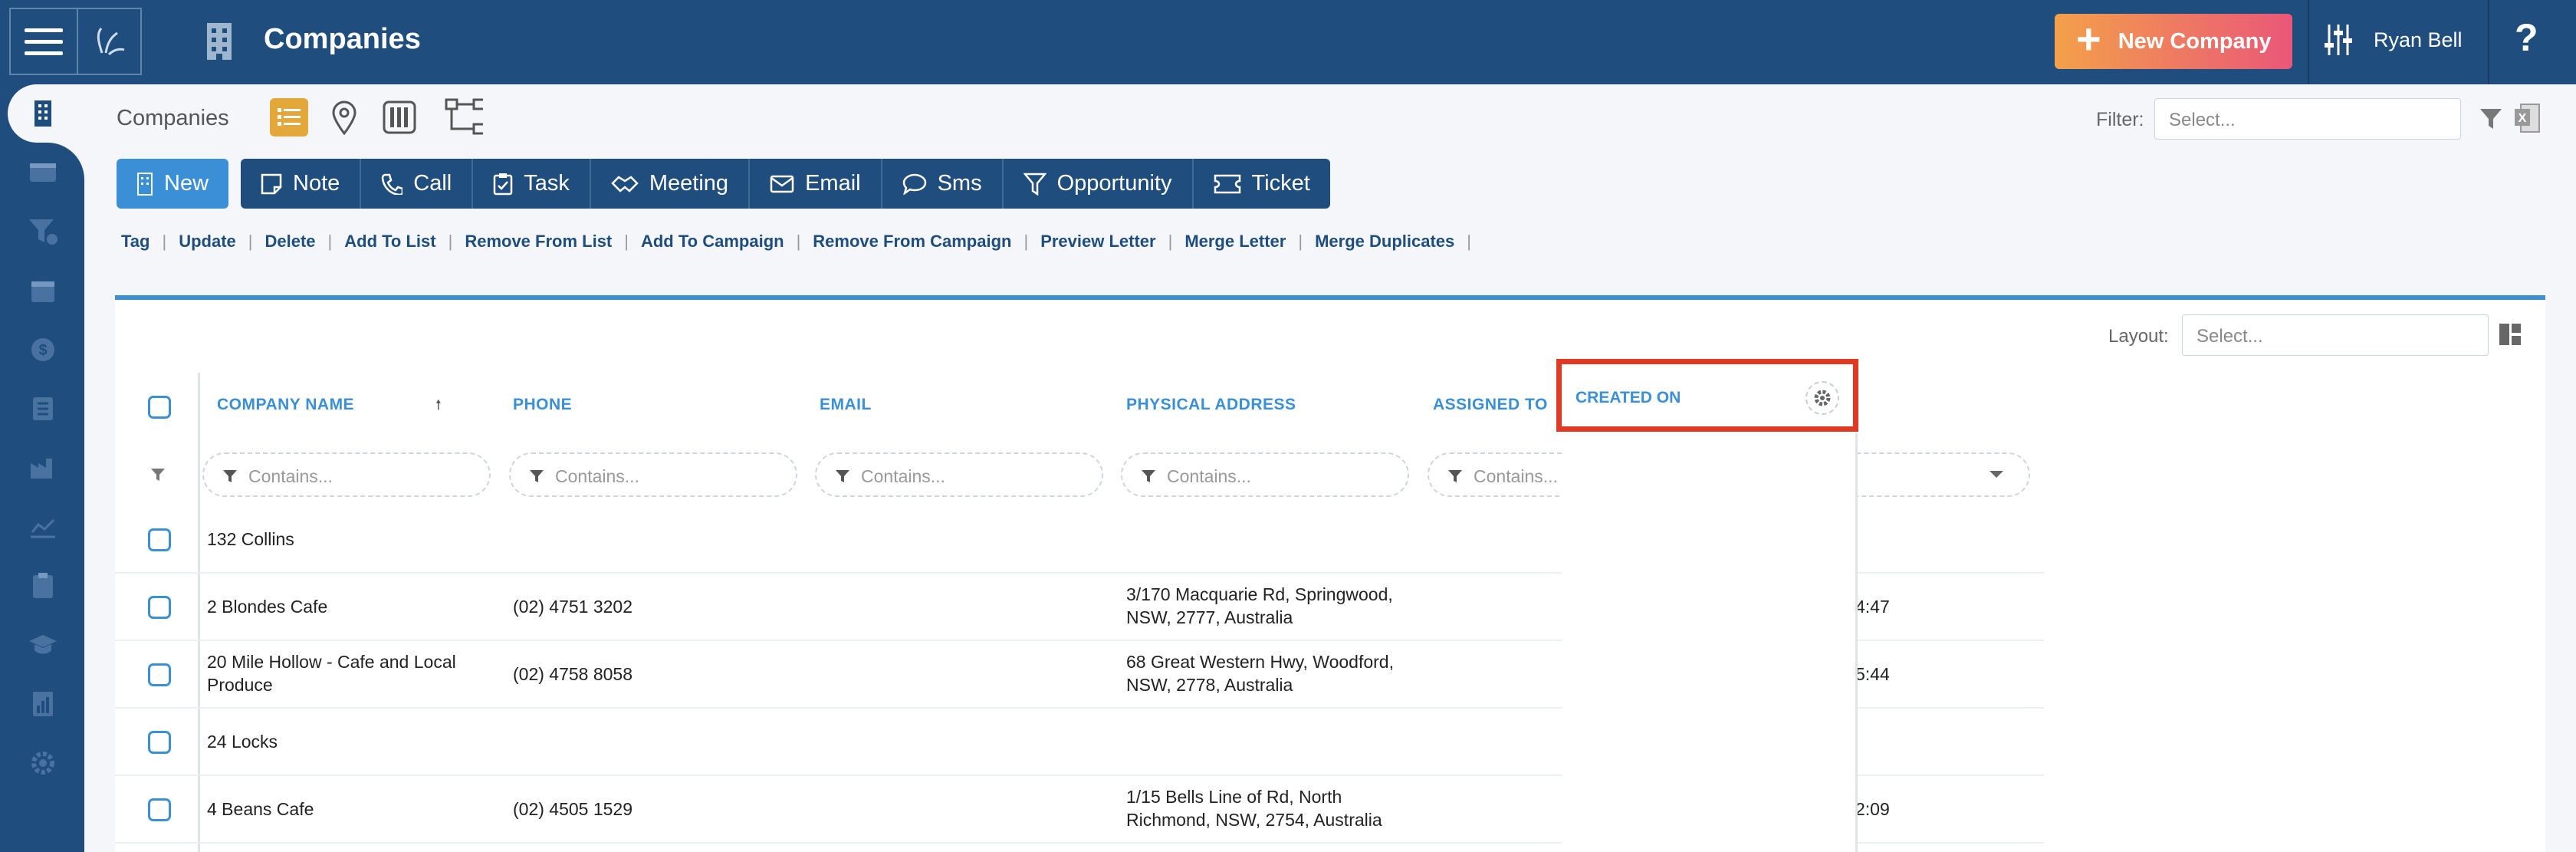 Image resolution: width=2576 pixels, height=852 pixels. I want to click on filter-label: Filter:, so click(2120, 119).